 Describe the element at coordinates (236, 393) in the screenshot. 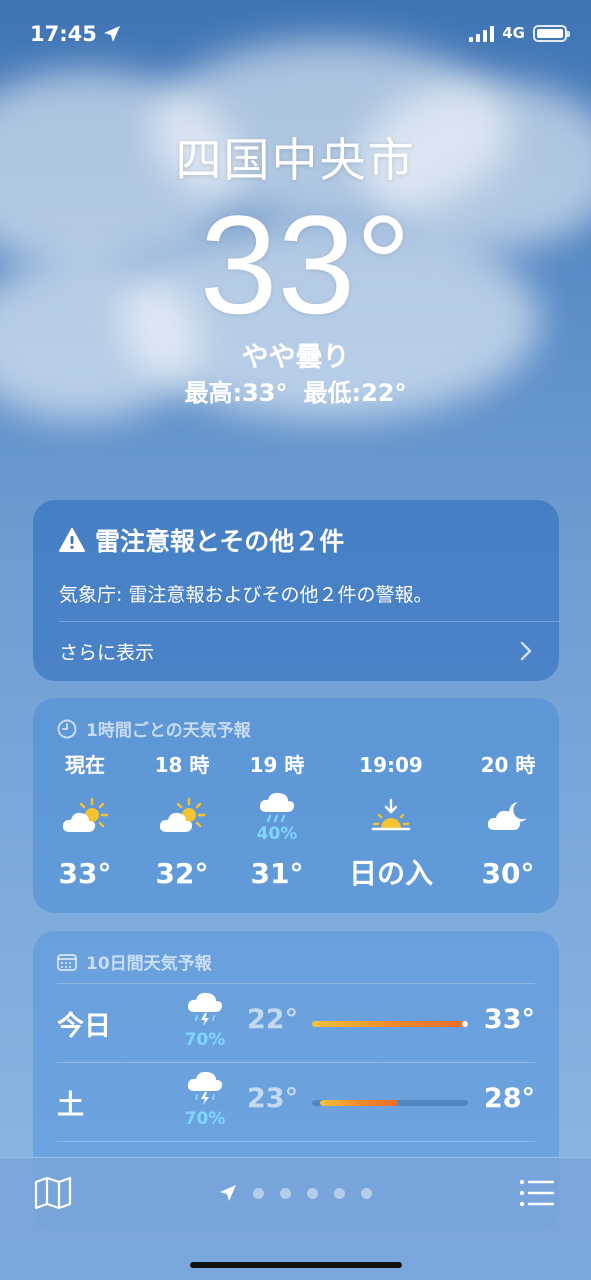

I see `high-temperature: 最高:33°` at that location.